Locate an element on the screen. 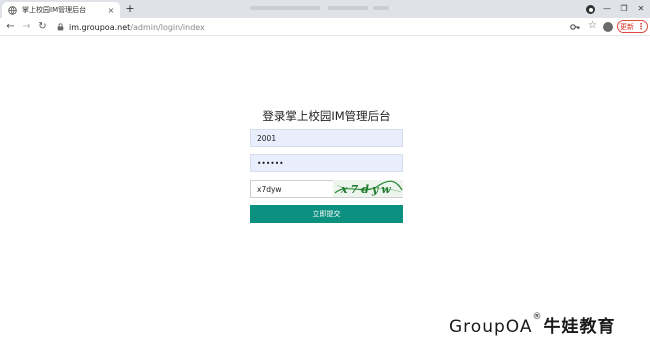  captcha-image: x7dyw is located at coordinates (368, 188).